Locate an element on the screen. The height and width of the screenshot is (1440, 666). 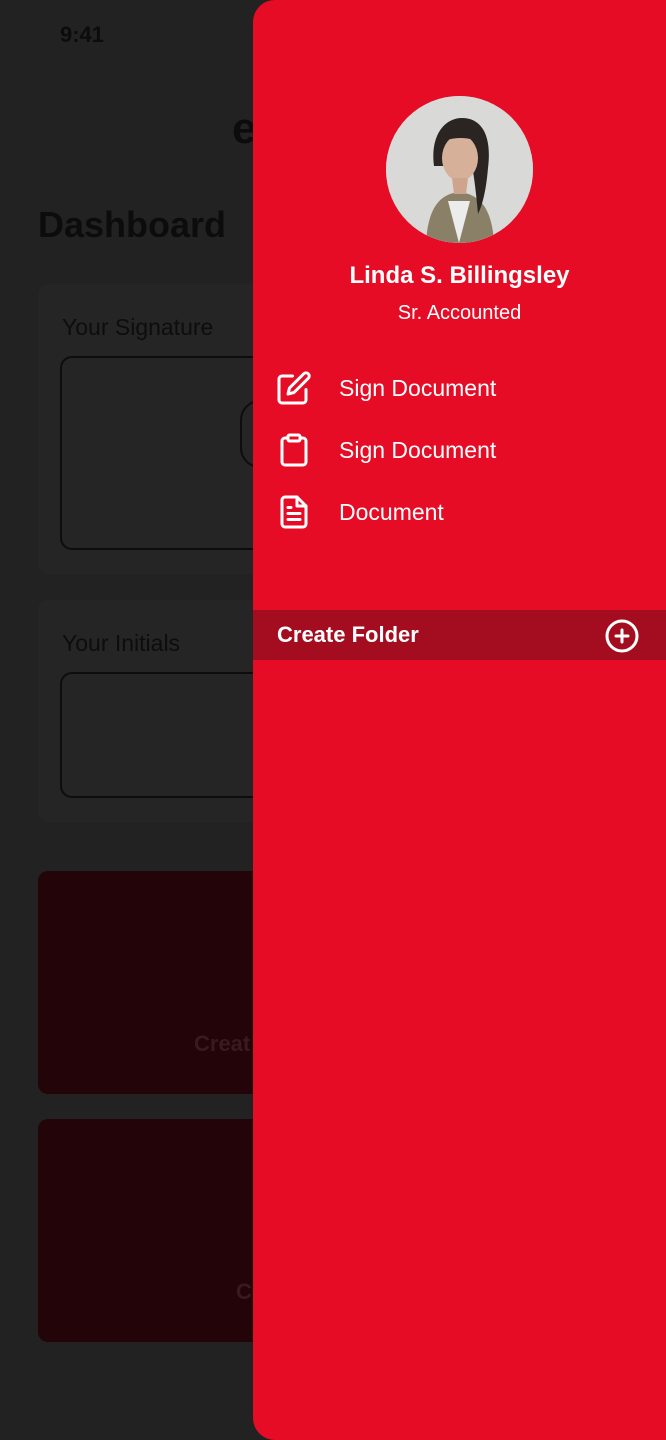
create-folder-label: Create Folder is located at coordinates (348, 634).